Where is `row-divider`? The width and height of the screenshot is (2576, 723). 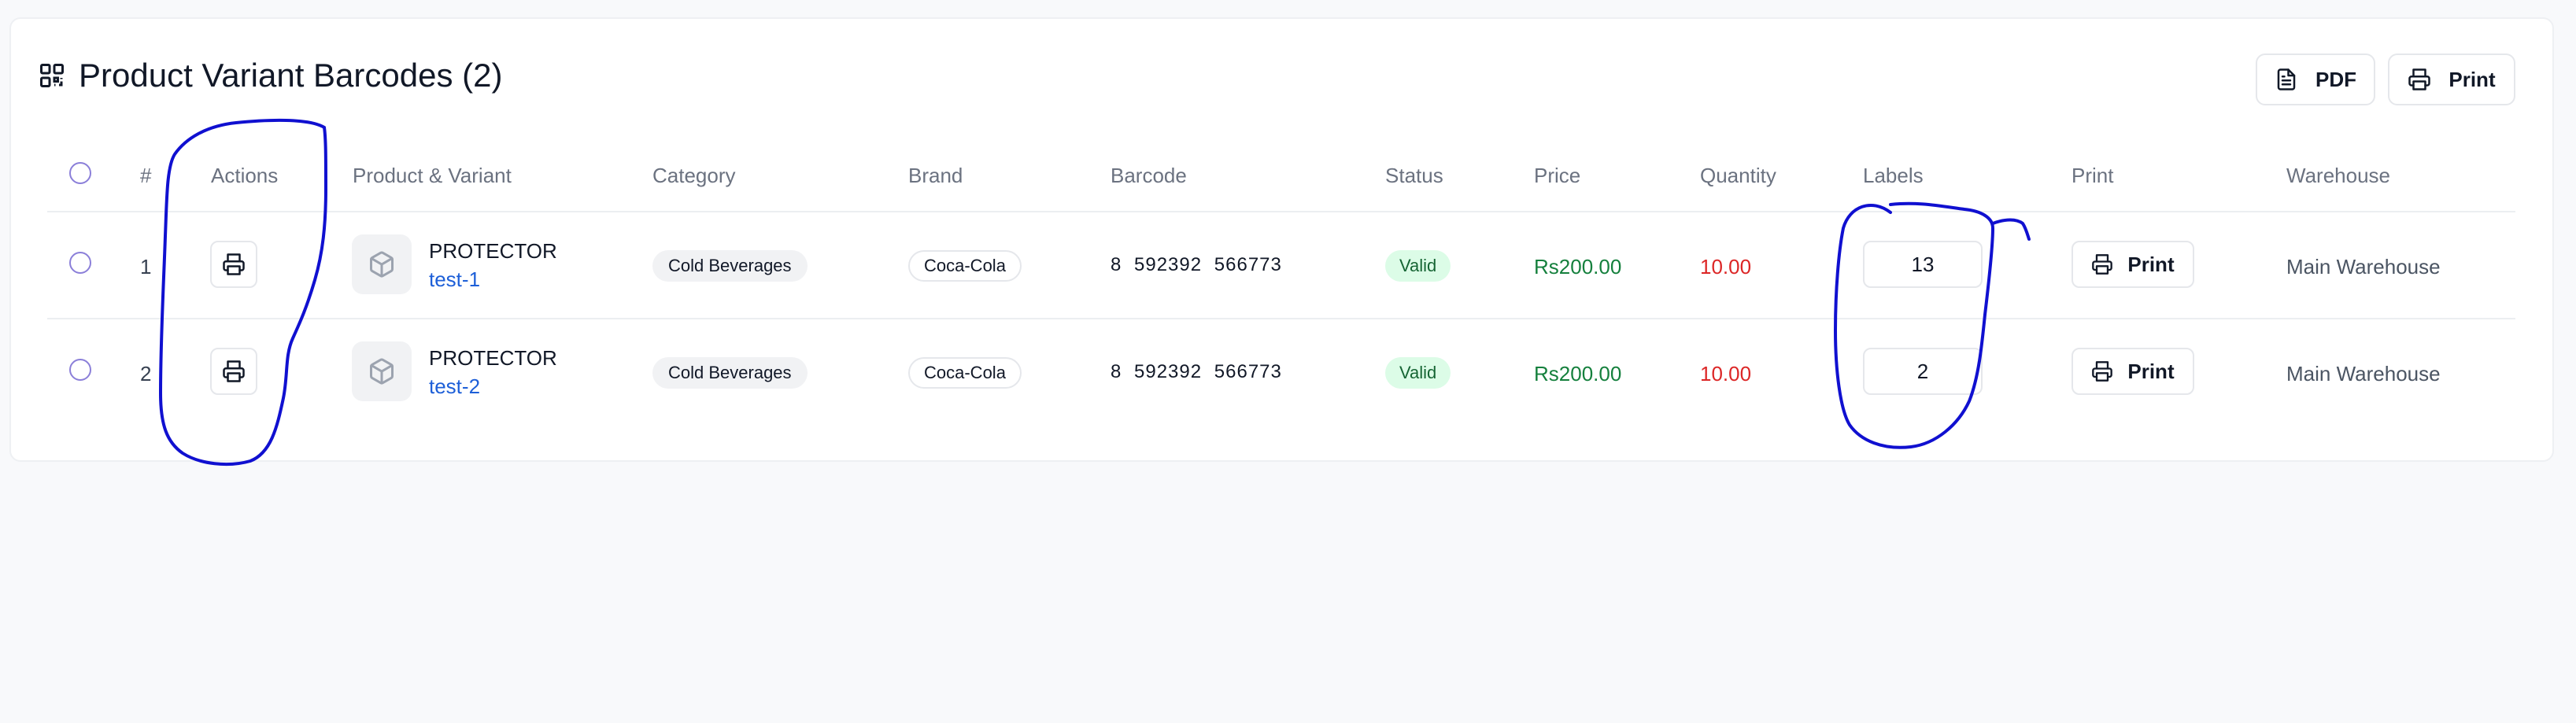 row-divider is located at coordinates (1281, 318).